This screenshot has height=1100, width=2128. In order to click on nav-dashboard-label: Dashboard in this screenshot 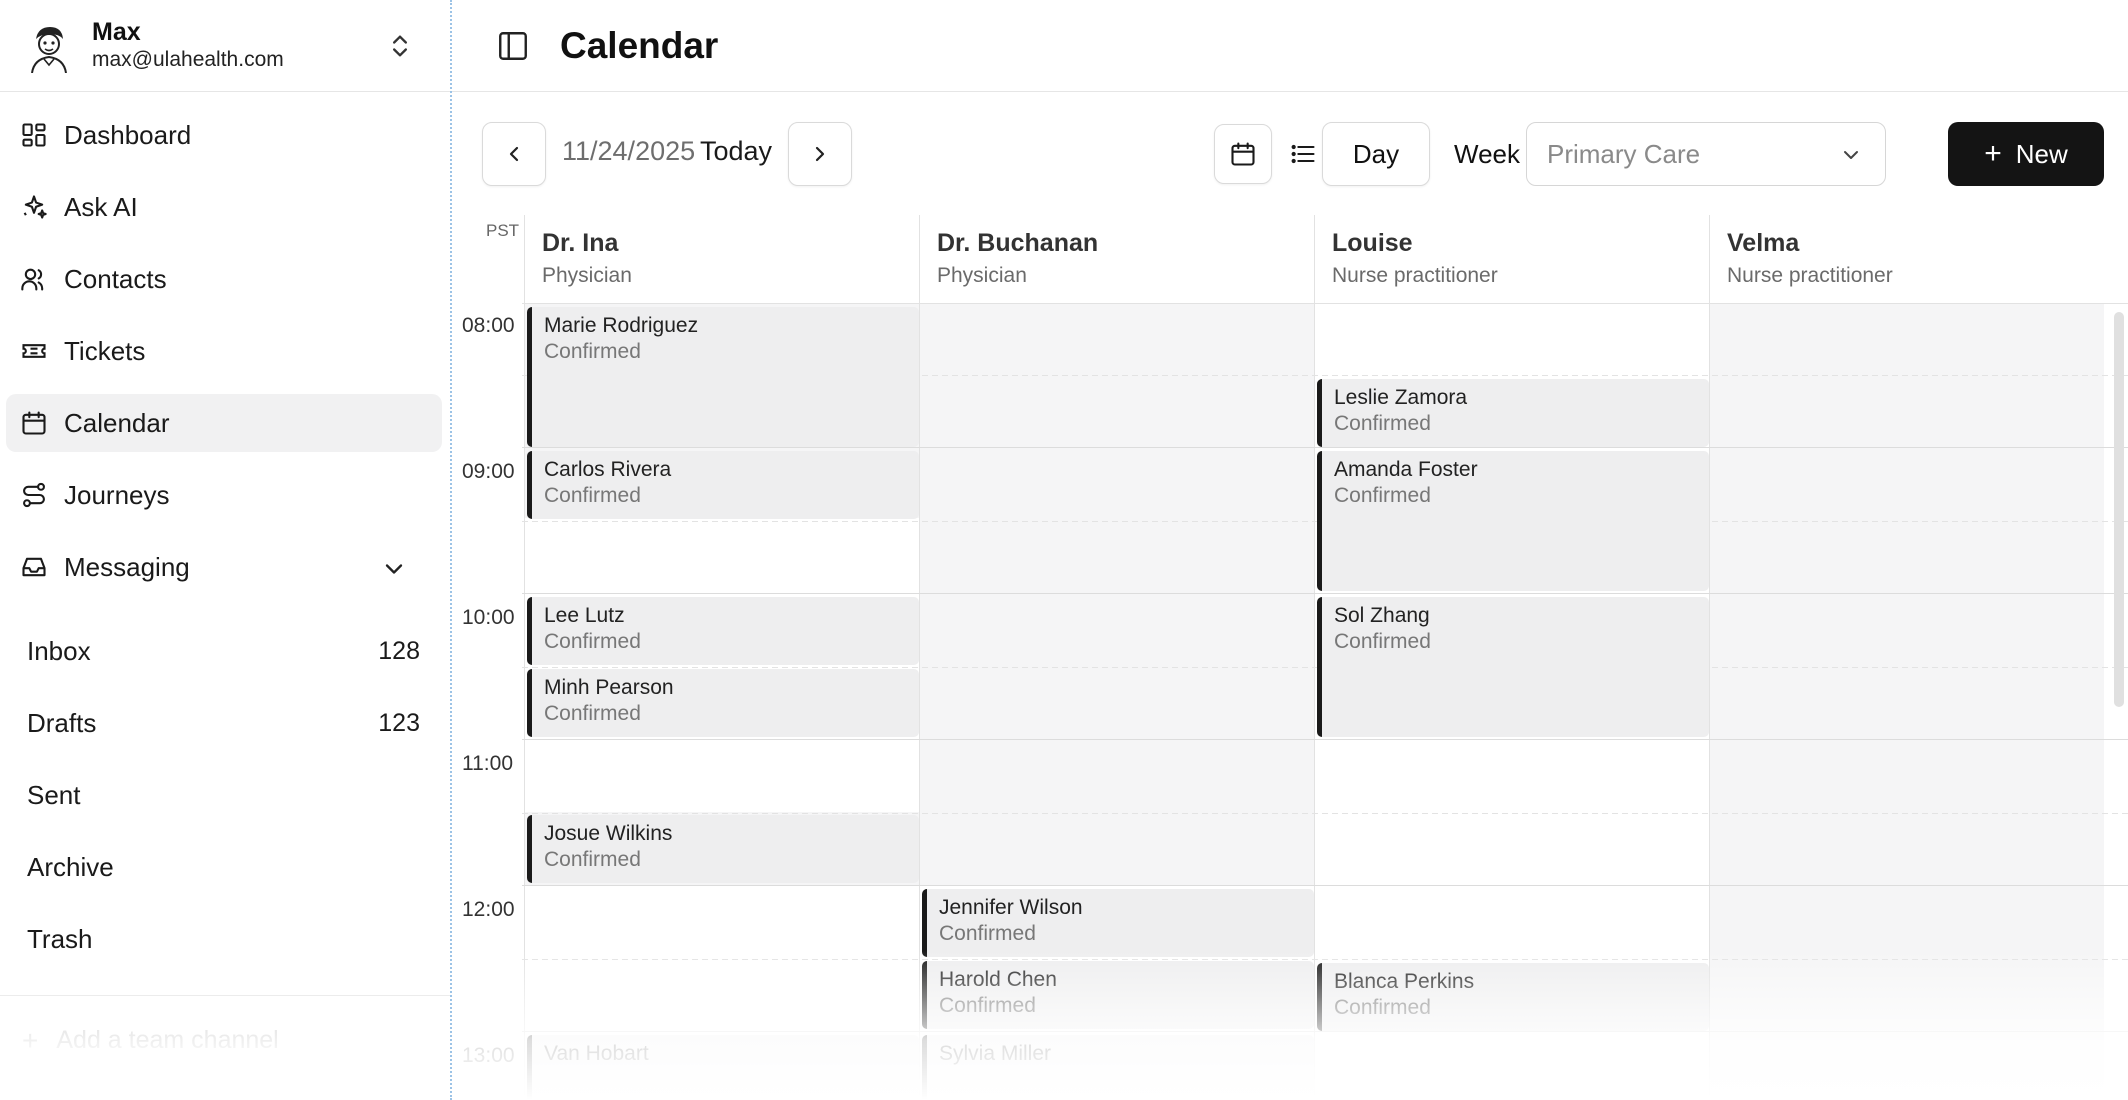, I will do `click(128, 134)`.